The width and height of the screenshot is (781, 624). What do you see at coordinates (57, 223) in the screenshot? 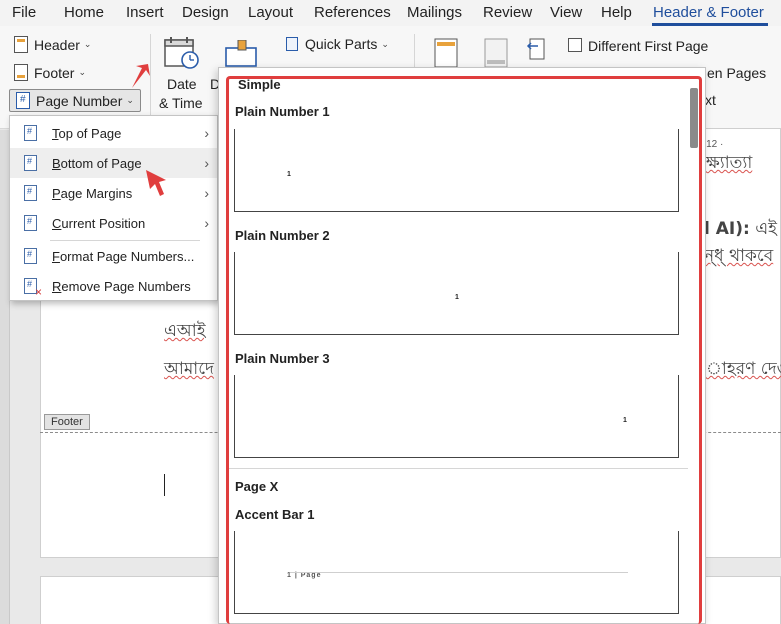
I see `menu-accelerator: C` at bounding box center [57, 223].